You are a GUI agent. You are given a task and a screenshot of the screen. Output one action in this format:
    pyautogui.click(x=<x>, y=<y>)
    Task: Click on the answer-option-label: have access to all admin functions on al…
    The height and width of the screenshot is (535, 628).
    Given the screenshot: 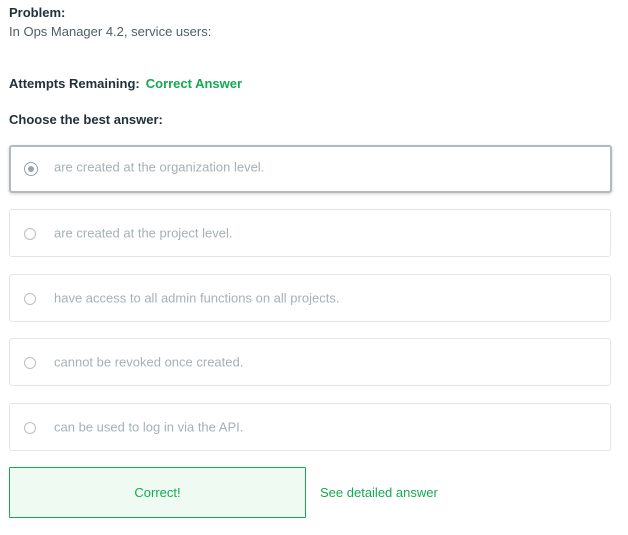 What is the action you would take?
    pyautogui.click(x=197, y=298)
    